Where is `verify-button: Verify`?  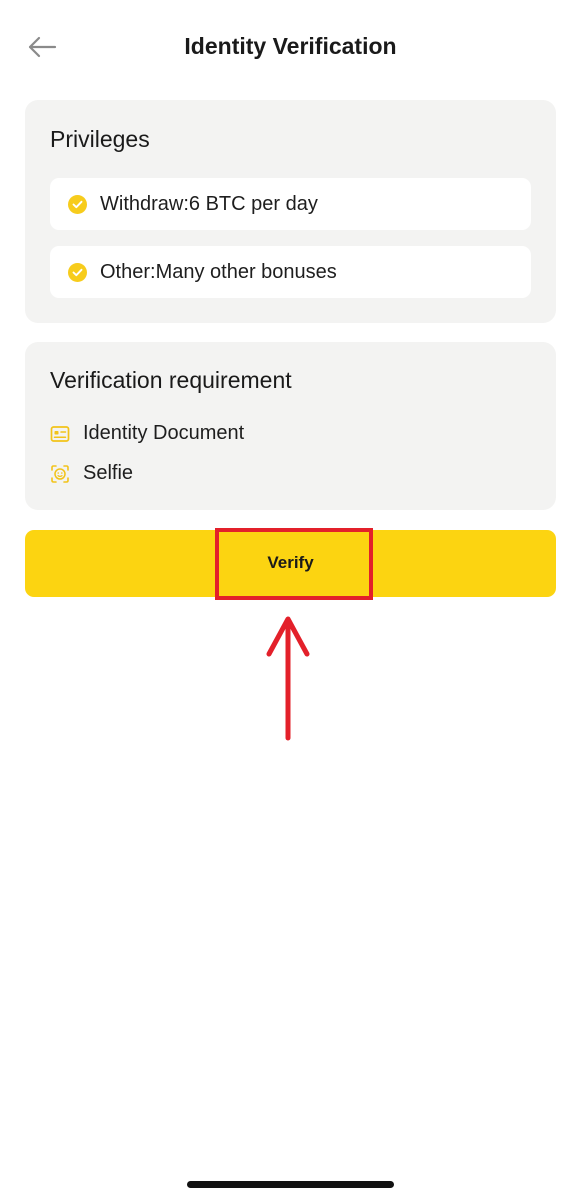
verify-button: Verify is located at coordinates (290, 563).